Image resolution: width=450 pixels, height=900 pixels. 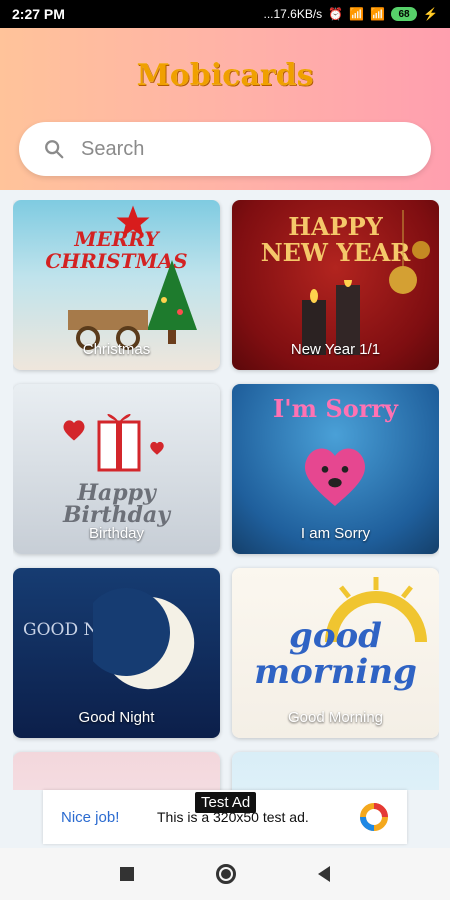 I want to click on wifi-icon: 📶, so click(x=378, y=14).